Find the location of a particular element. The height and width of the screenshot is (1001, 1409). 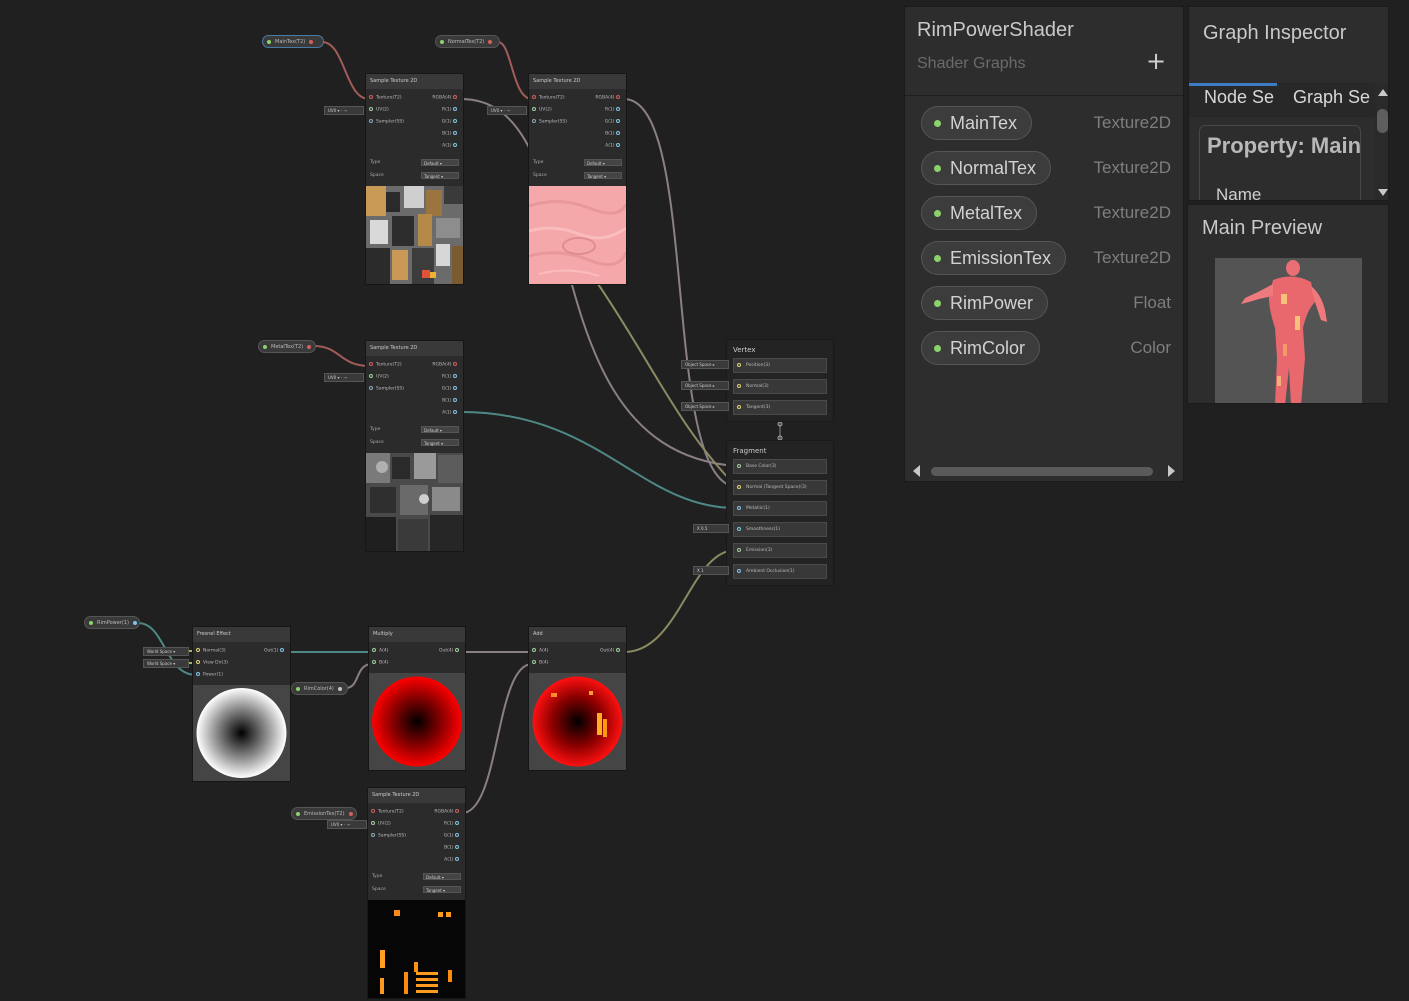

normal-space-label: Object Space ▸ is located at coordinates (705, 385).